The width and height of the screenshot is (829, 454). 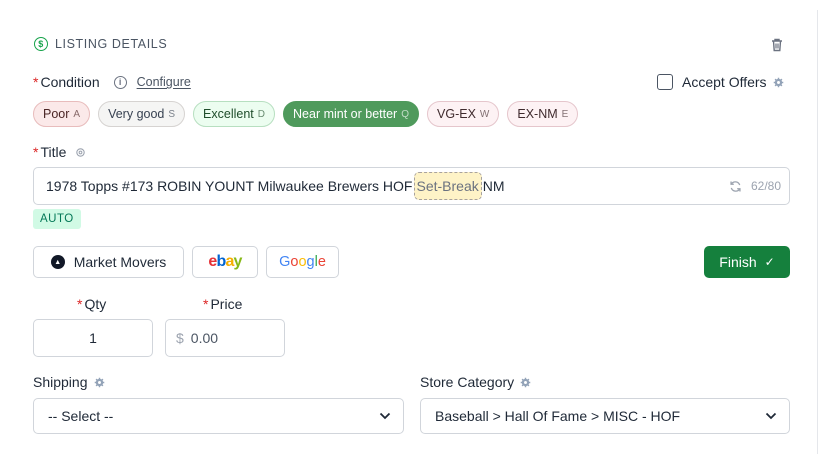 I want to click on accept-offers-control: Accept Offers, so click(x=720, y=82).